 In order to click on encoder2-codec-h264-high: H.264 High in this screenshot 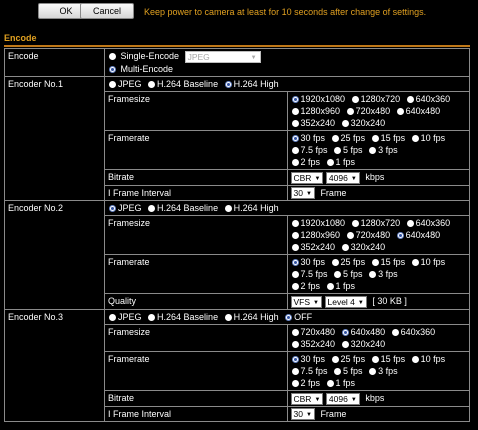, I will do `click(251, 208)`.